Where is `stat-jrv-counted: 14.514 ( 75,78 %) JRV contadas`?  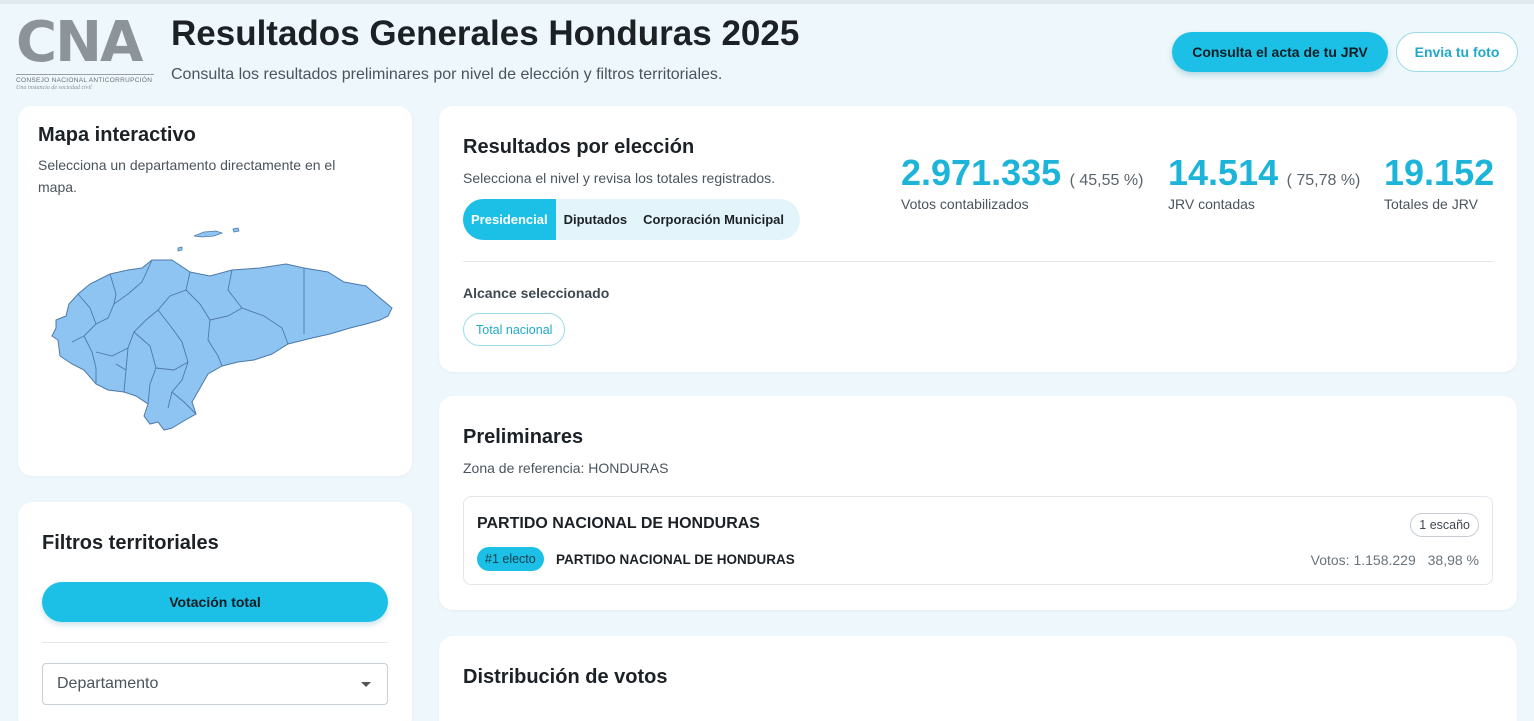
stat-jrv-counted: 14.514 ( 75,78 %) JRV contadas is located at coordinates (1264, 182).